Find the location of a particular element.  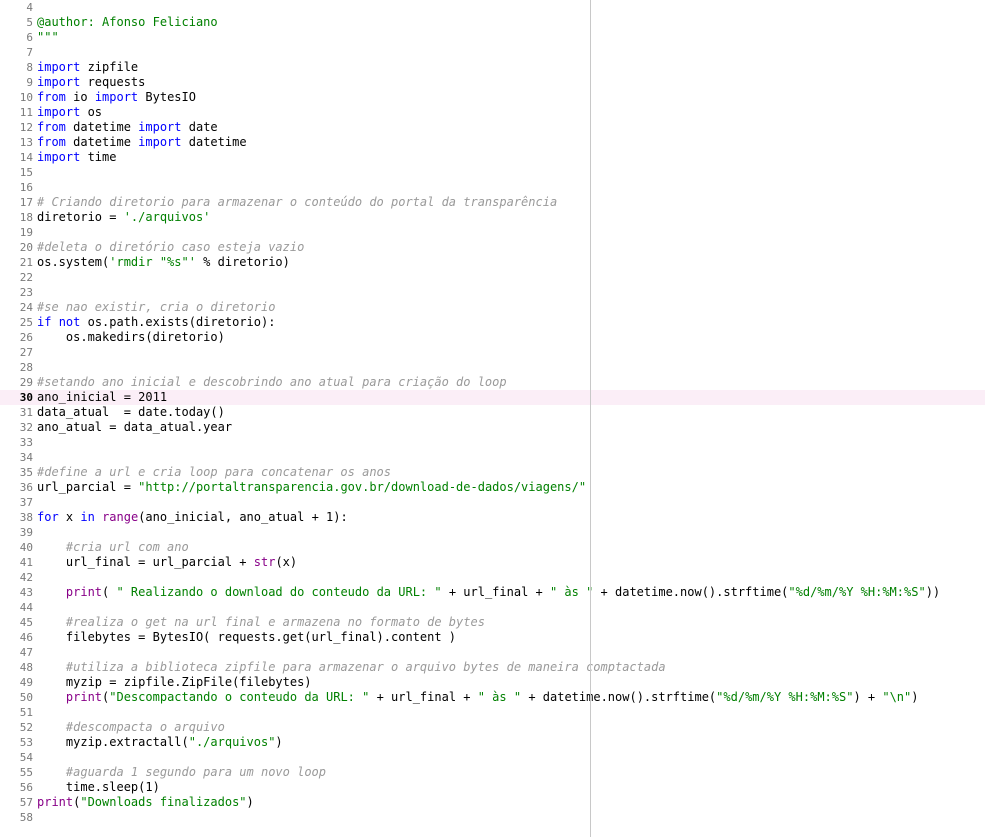

line-code: #deleta o diretório caso esteja vazio is located at coordinates (170, 247).